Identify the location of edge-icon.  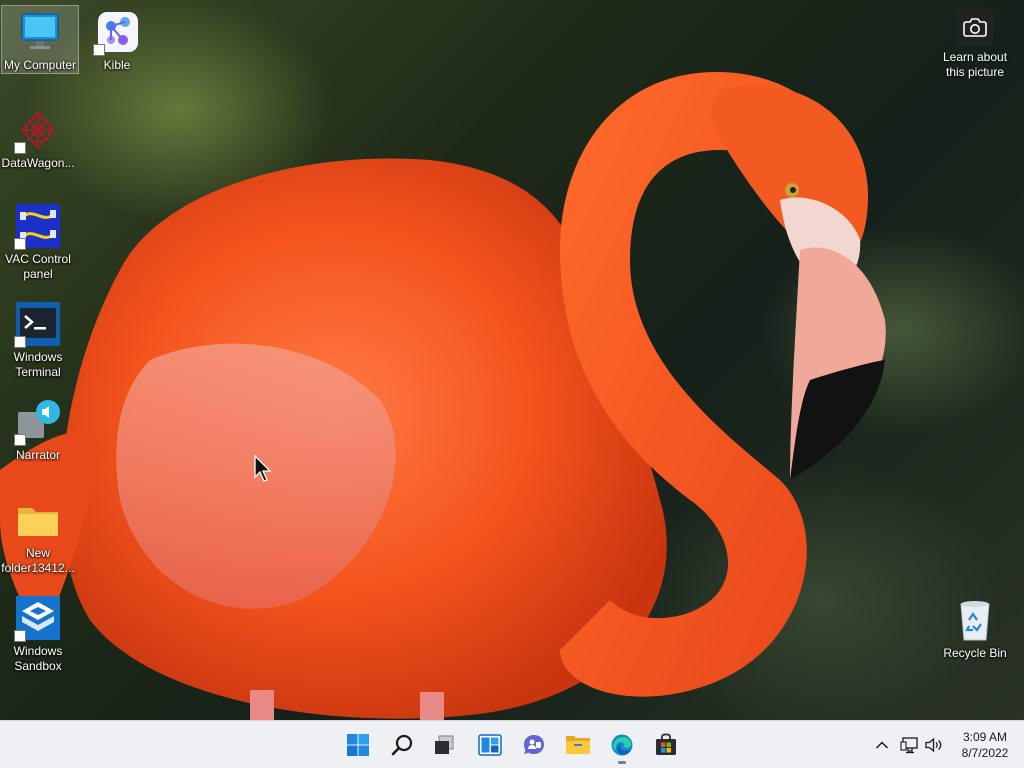
(622, 745).